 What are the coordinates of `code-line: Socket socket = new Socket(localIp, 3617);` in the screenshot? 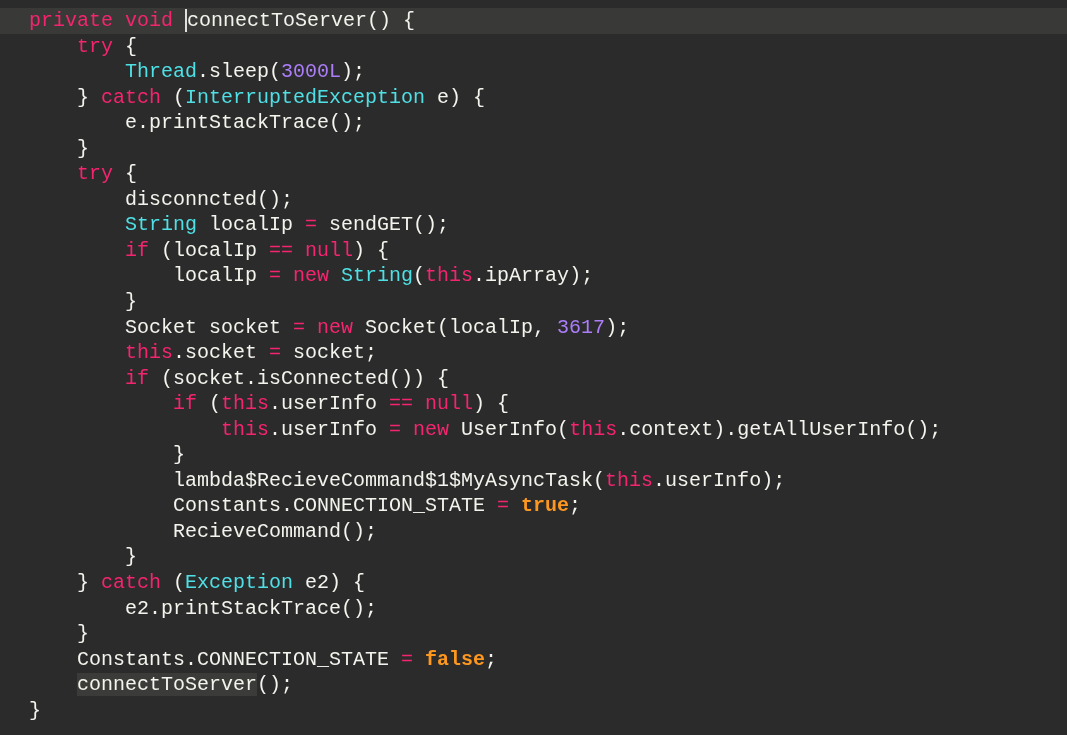 It's located at (377, 327).